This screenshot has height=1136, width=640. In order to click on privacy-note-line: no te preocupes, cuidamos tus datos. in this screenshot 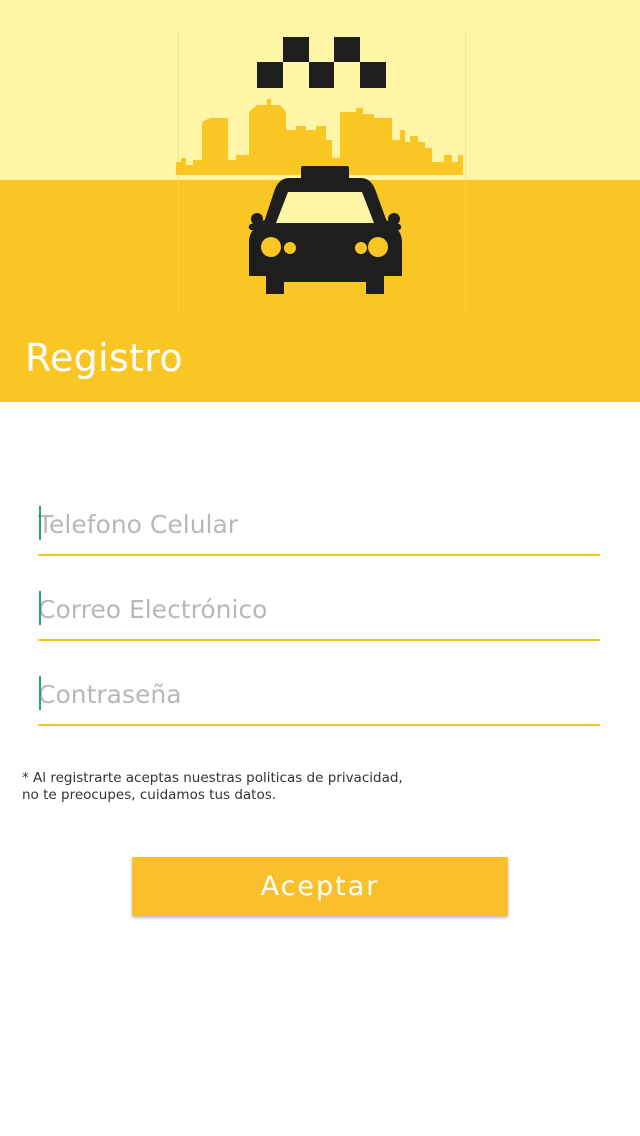, I will do `click(149, 795)`.